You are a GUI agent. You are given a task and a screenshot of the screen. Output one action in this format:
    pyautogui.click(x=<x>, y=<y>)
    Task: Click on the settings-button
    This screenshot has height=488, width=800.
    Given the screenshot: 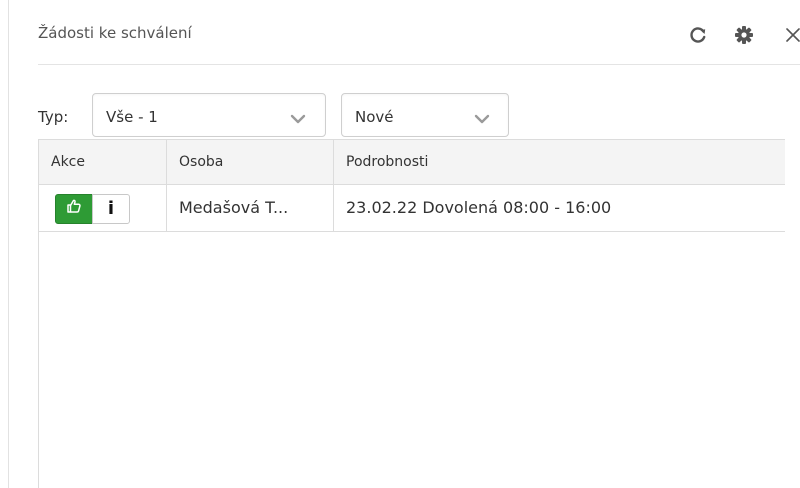 What is the action you would take?
    pyautogui.click(x=744, y=35)
    